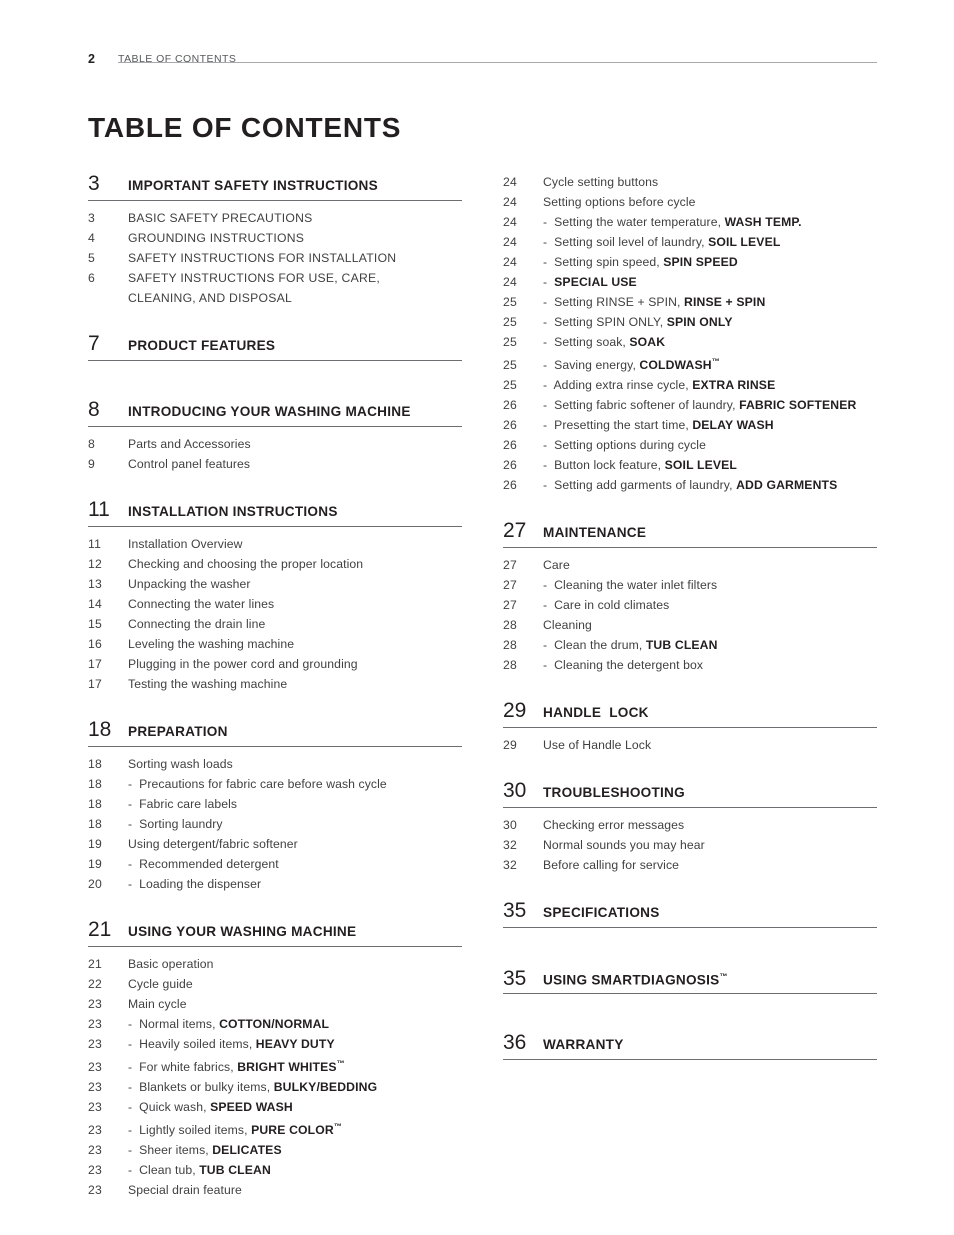 This screenshot has width=954, height=1235. What do you see at coordinates (275, 844) in the screenshot?
I see `toc-entry: 19 Using detergent/fabric softener` at bounding box center [275, 844].